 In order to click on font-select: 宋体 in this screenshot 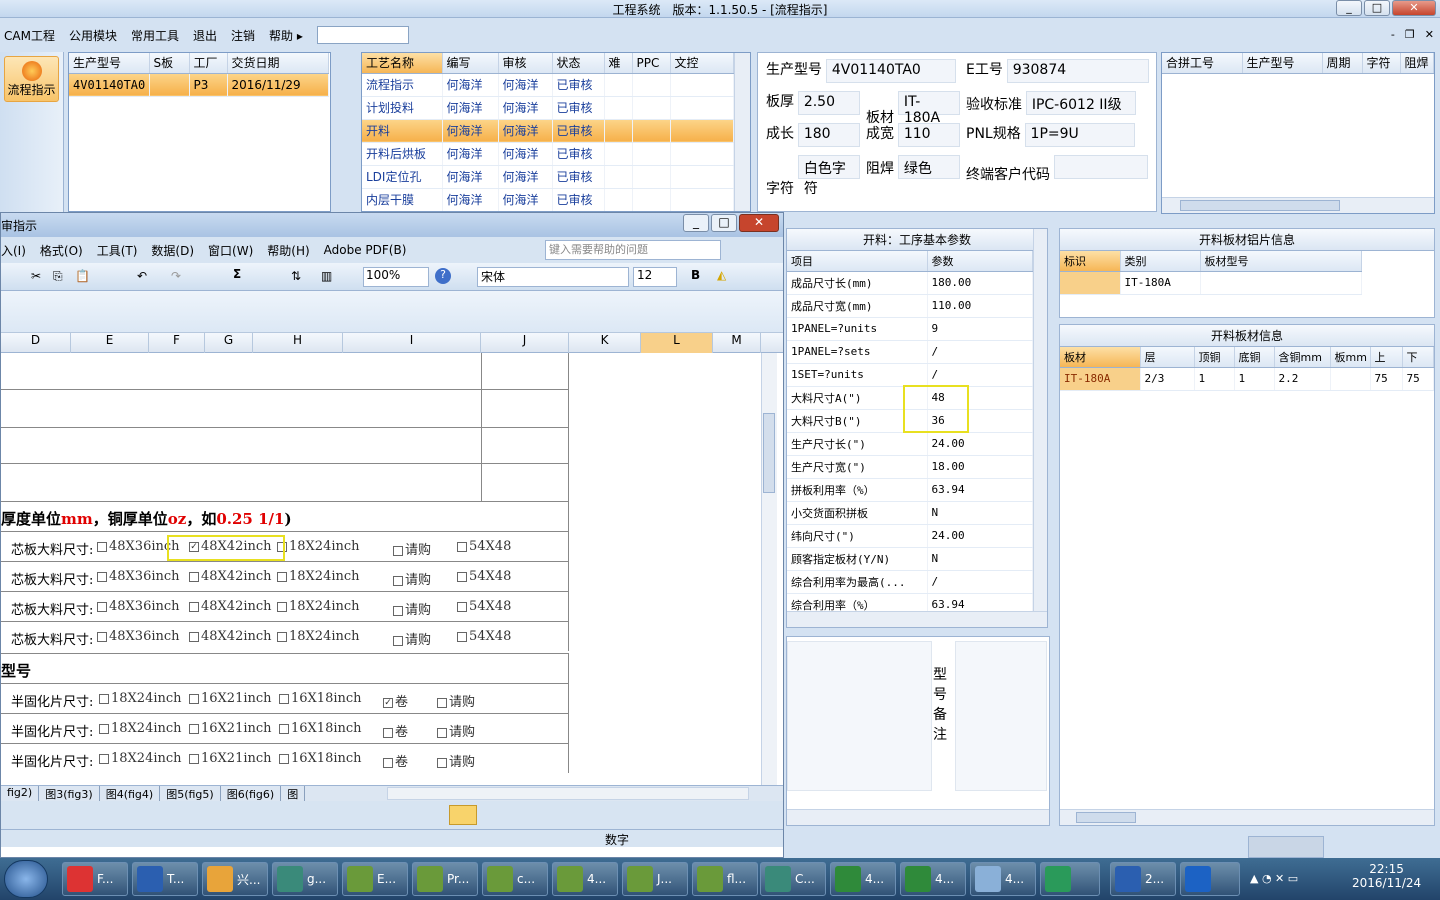, I will do `click(553, 277)`.